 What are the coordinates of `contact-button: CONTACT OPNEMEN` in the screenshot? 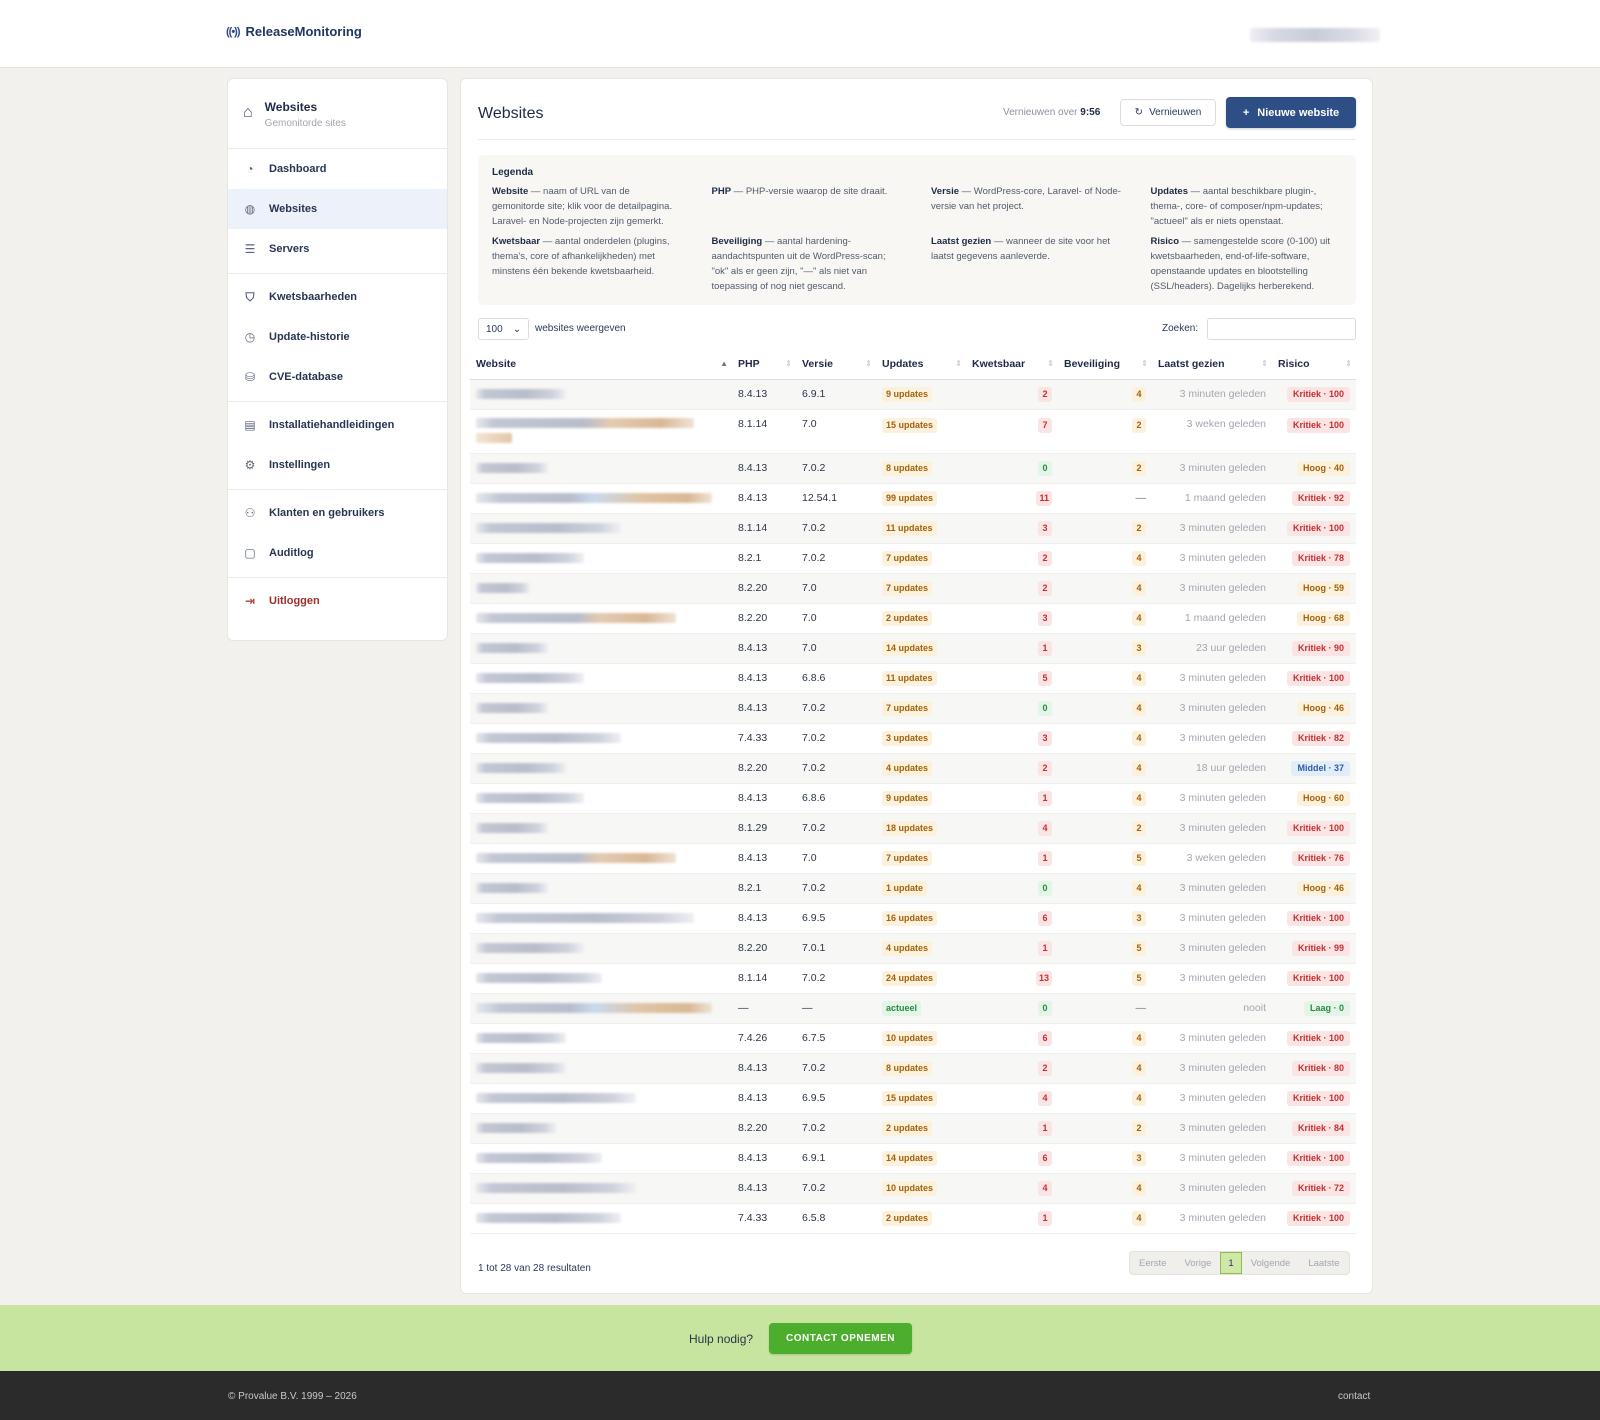 It's located at (840, 1338).